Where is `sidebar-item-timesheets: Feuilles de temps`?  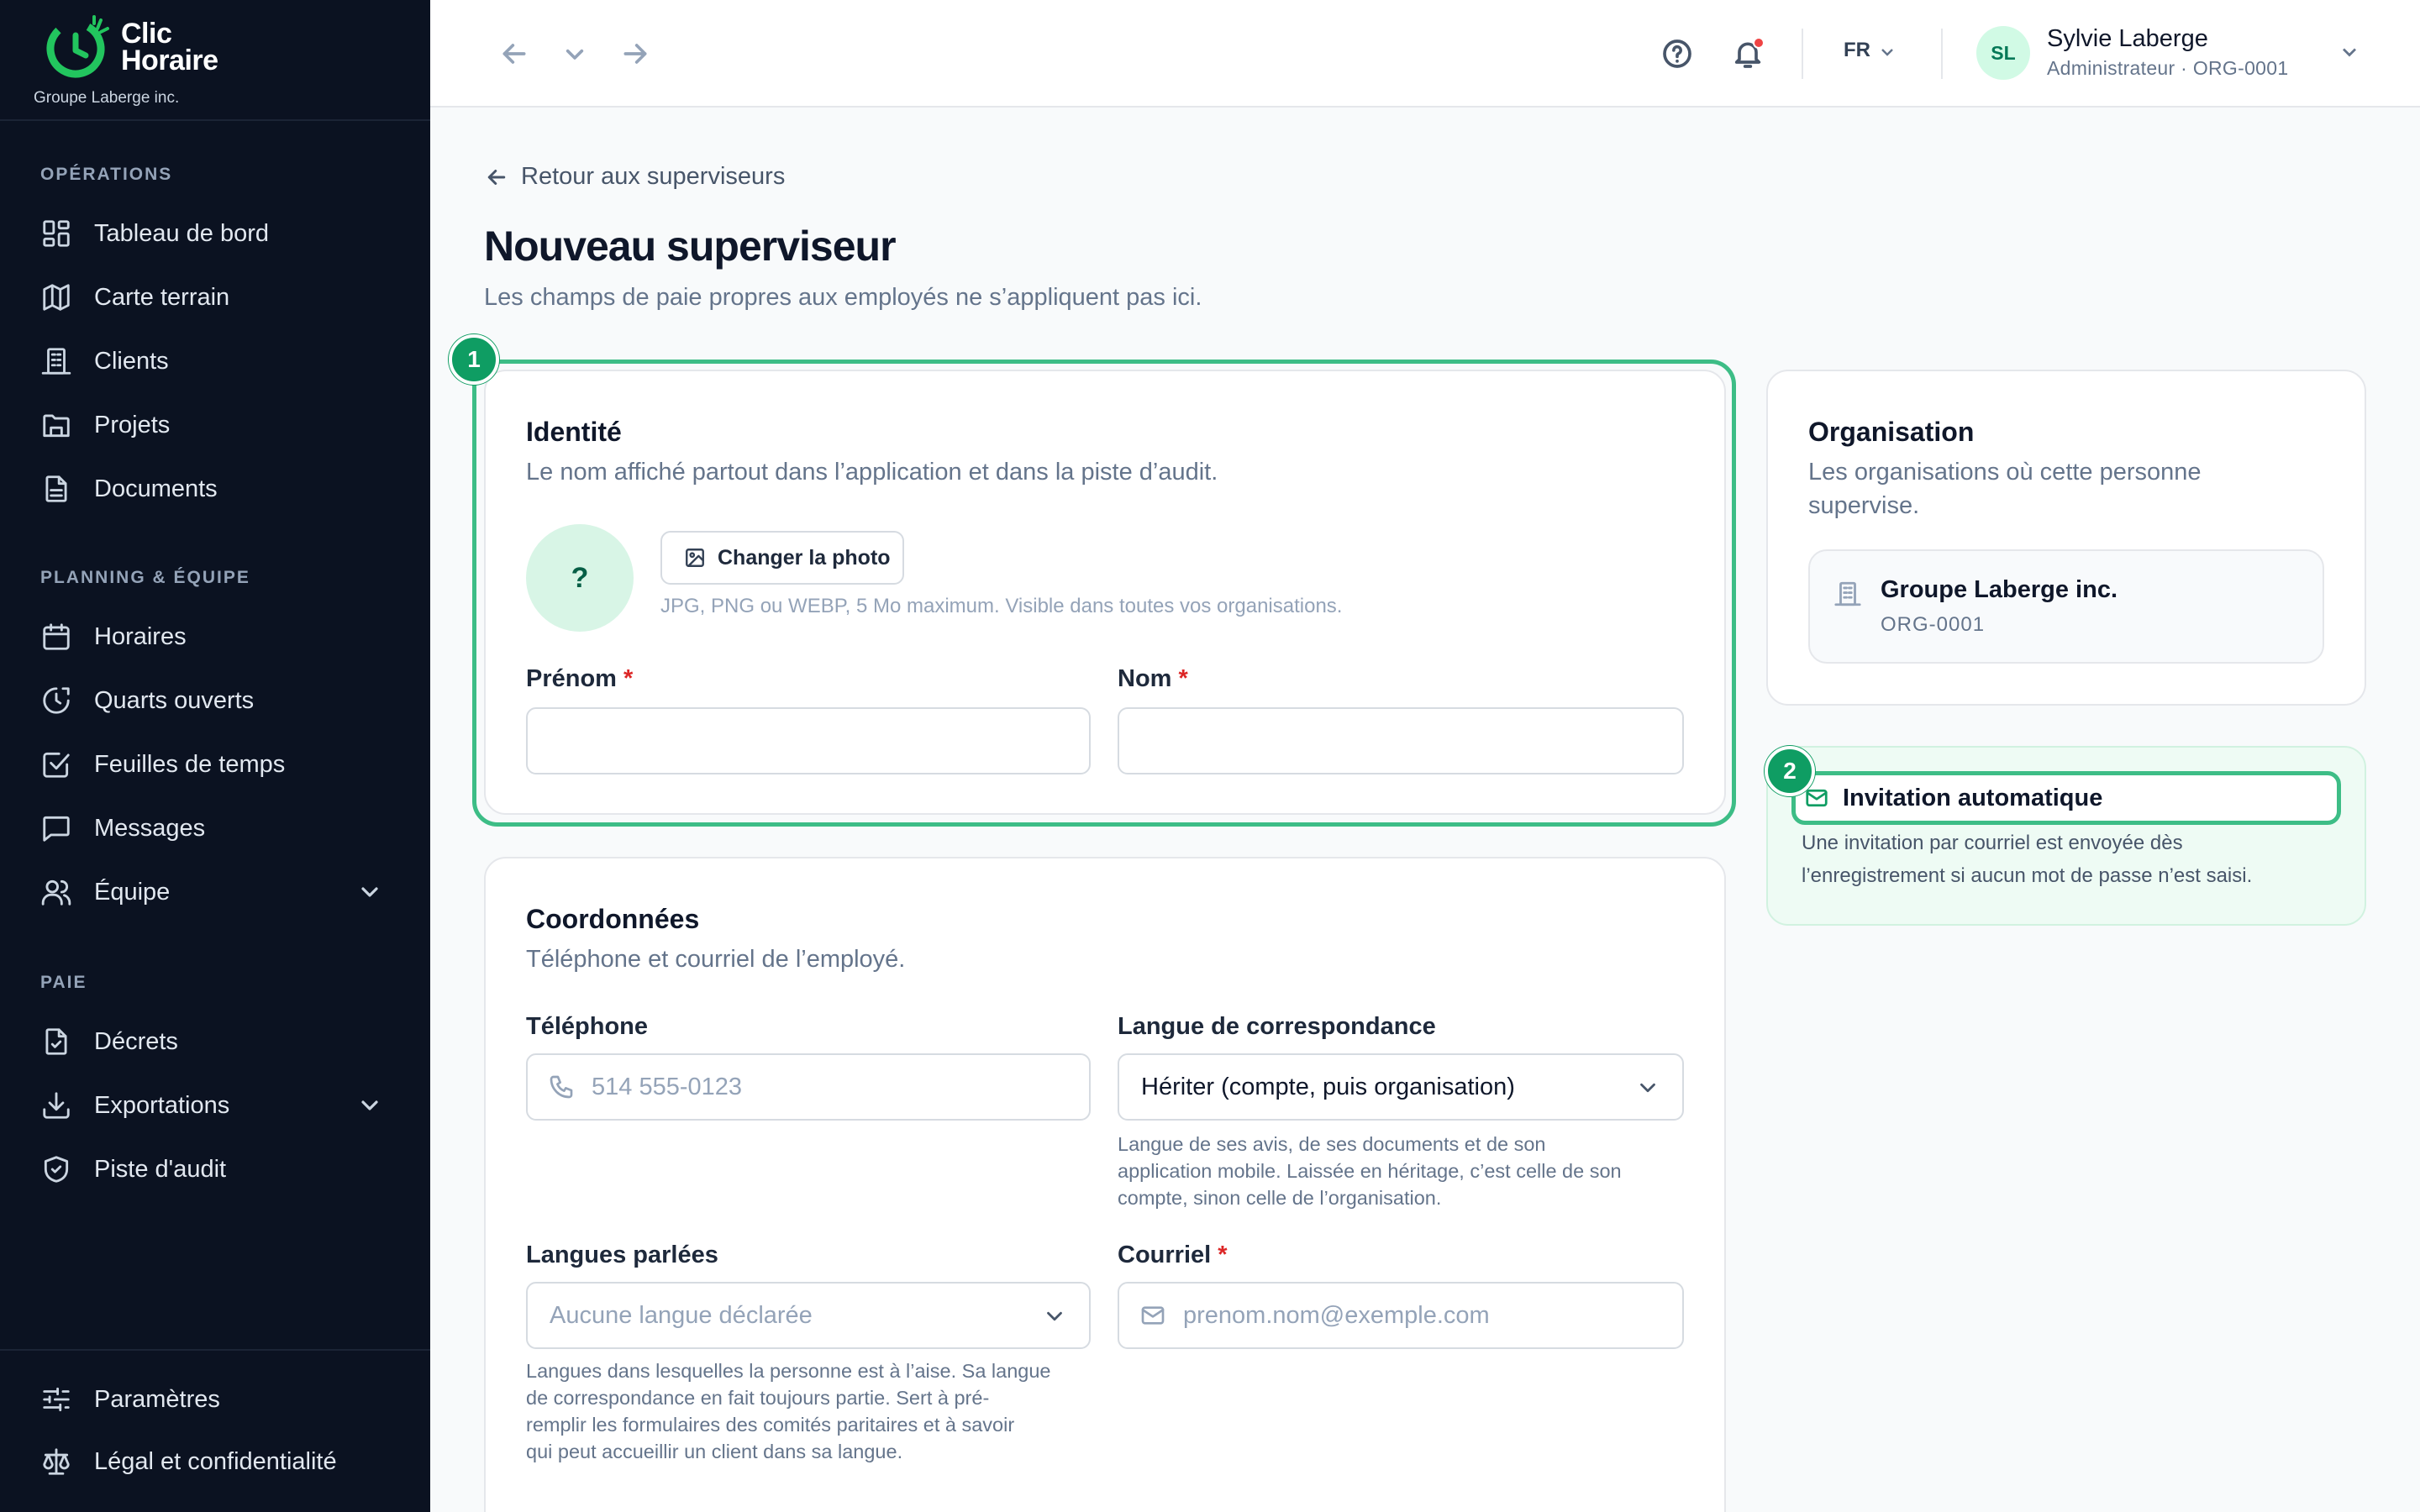
sidebar-item-timesheets: Feuilles de temps is located at coordinates (216, 764).